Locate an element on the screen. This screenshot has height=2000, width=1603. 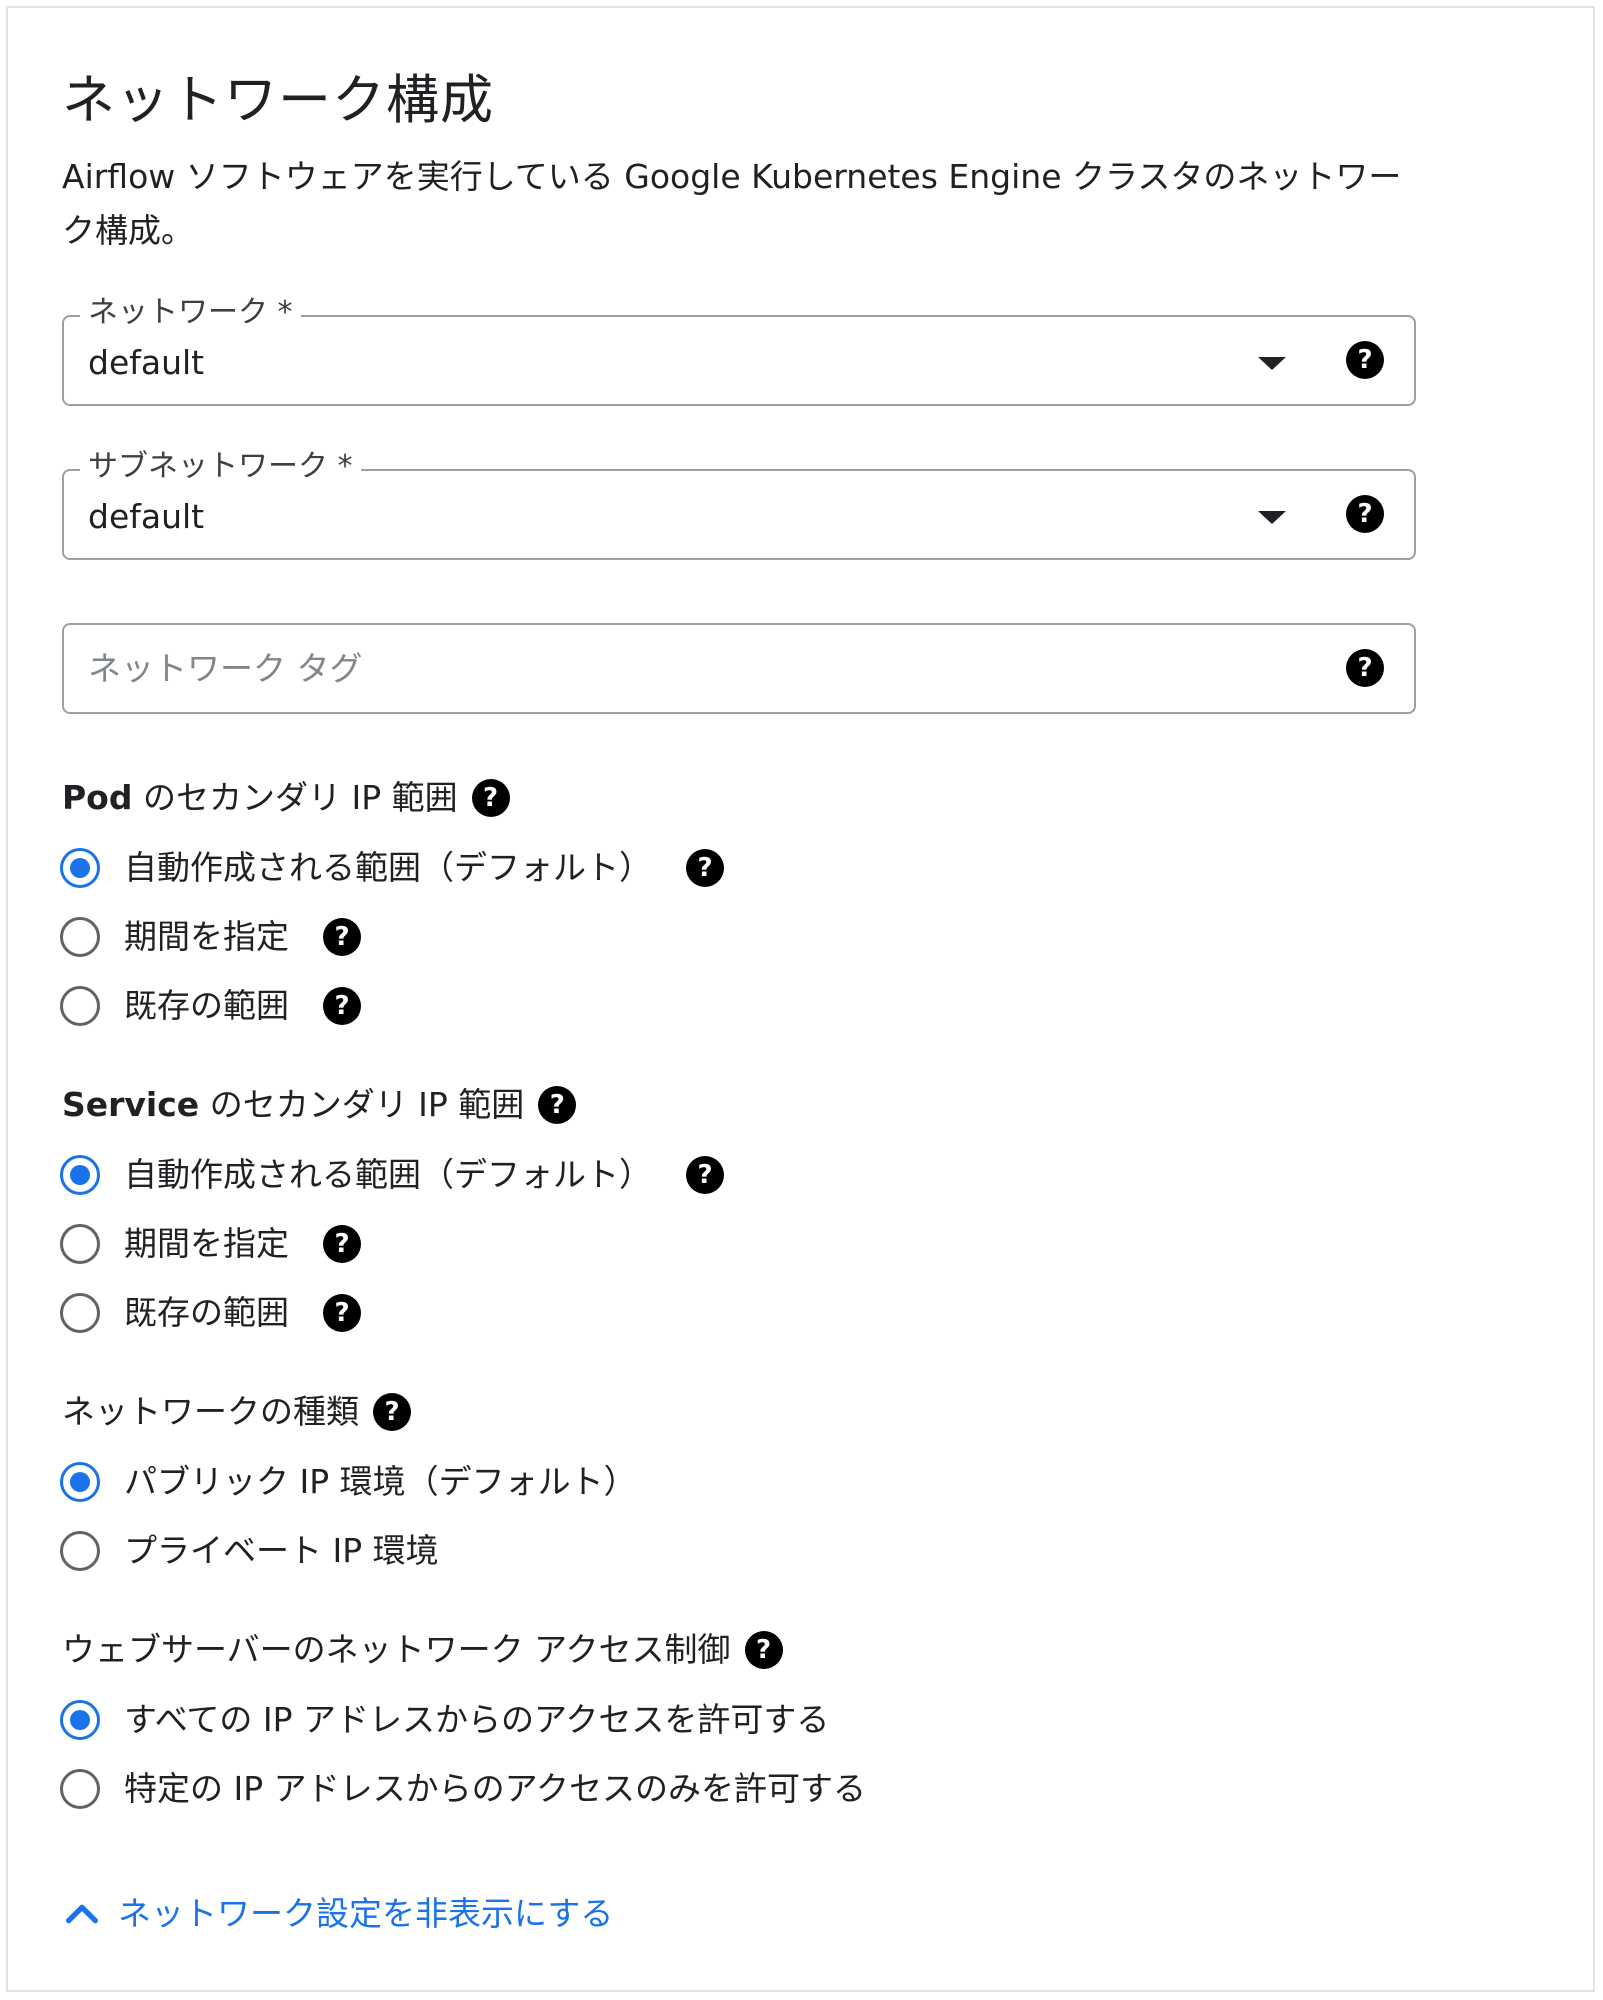
pod-range-option-auto: 自動作成される範囲（デフォルト） ? is located at coordinates (392, 868).